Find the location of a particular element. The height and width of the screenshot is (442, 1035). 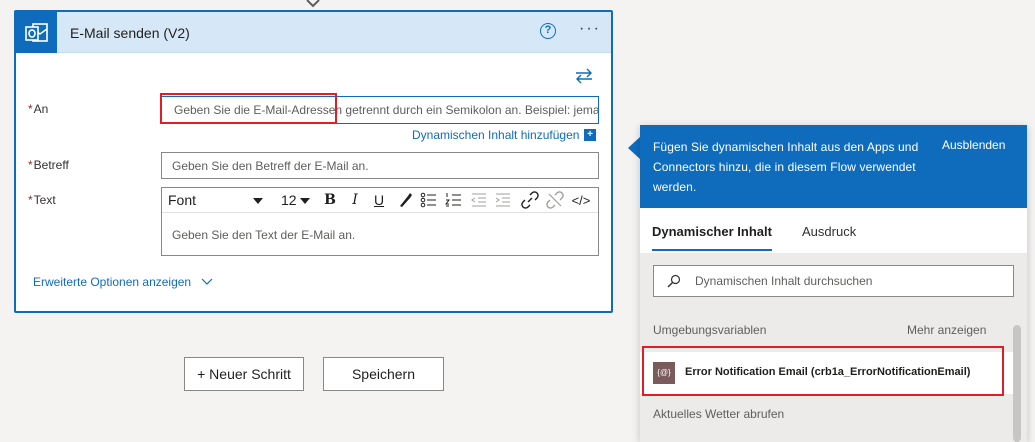

panel-scrollbar is located at coordinates (1017, 383).